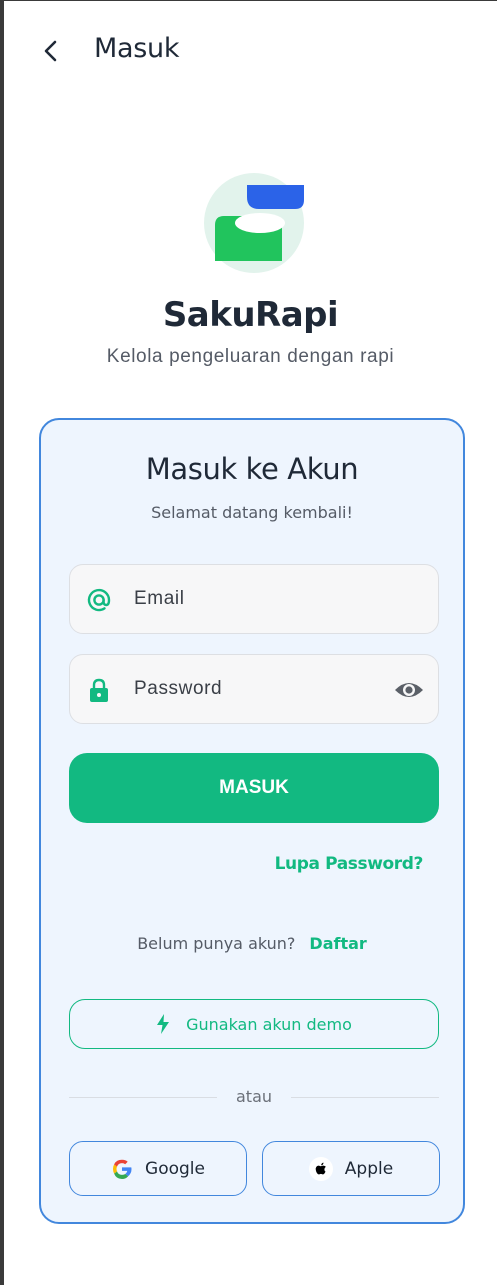 The image size is (497, 1285). I want to click on app-tagline: Kelola pengeluaran dengan rapi, so click(250, 356).